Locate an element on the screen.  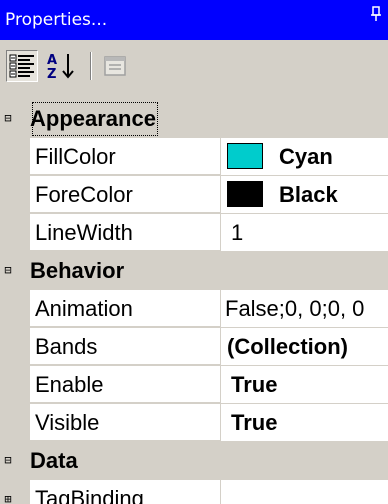
property-name-animation: Animation is located at coordinates (84, 308).